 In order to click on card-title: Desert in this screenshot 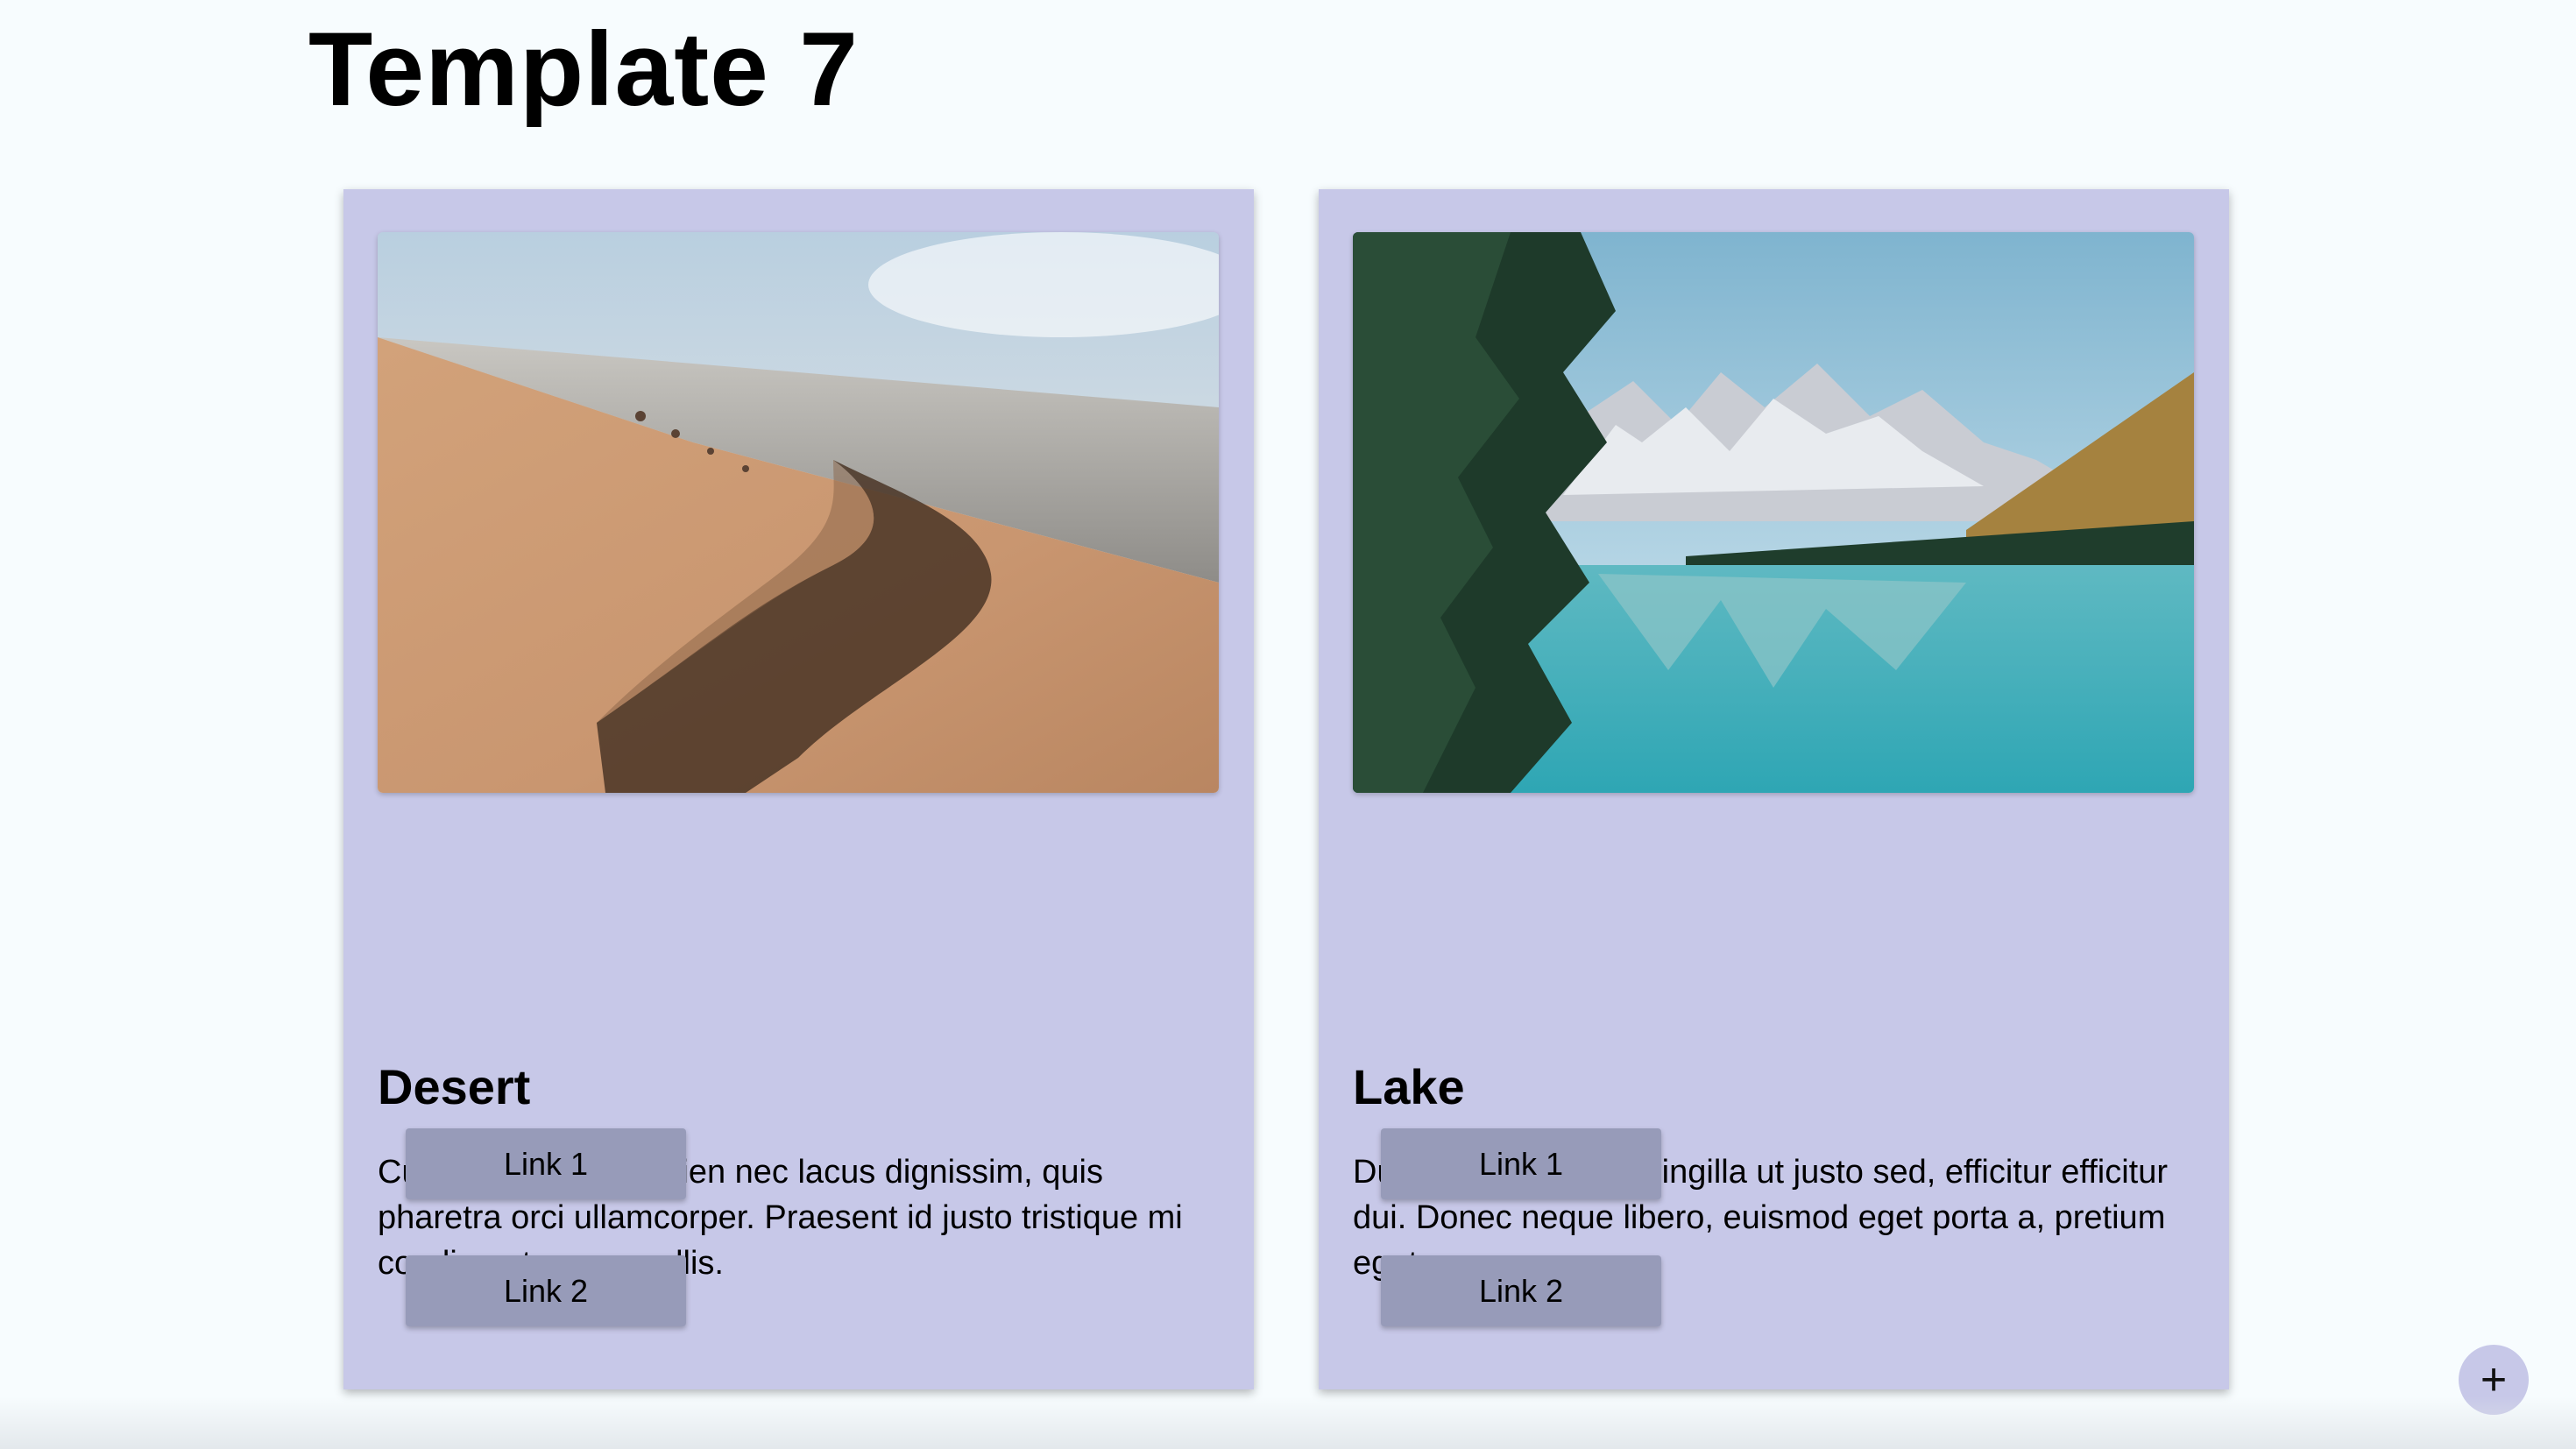, I will do `click(454, 1086)`.